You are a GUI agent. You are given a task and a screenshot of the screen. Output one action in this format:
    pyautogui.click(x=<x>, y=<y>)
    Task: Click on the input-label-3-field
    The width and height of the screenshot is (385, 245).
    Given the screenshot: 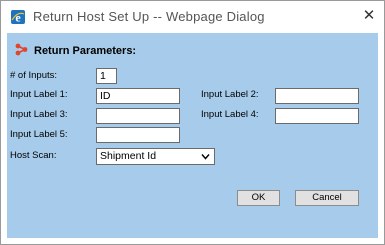 What is the action you would take?
    pyautogui.click(x=138, y=116)
    